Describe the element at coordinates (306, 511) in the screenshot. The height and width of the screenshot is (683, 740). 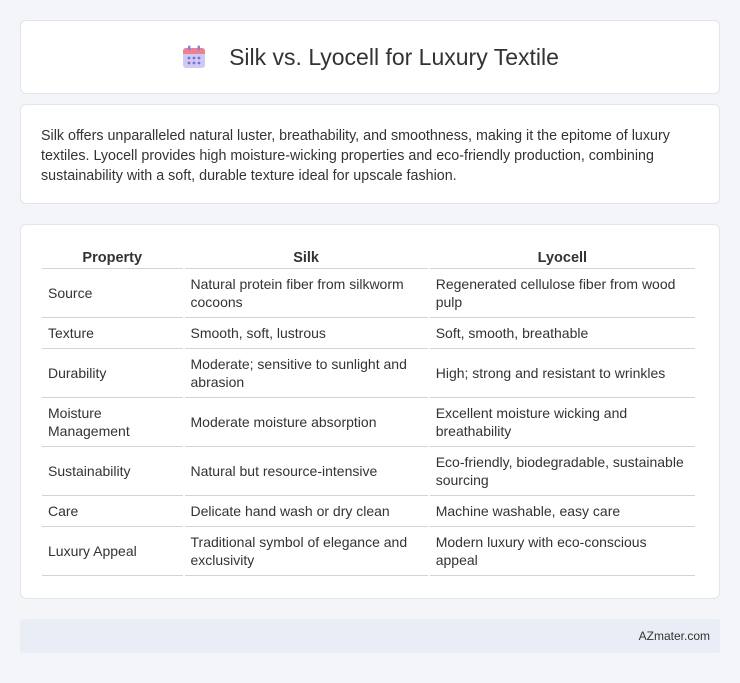
I see `silk-cell: Delicate hand wash or dry clean` at that location.